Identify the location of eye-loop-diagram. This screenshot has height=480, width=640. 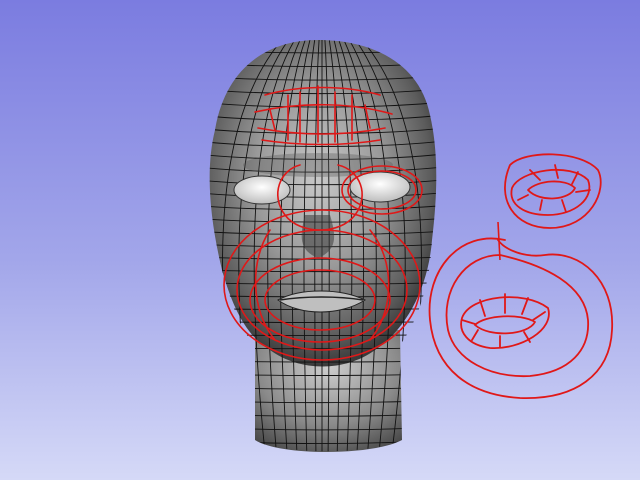
(553, 191).